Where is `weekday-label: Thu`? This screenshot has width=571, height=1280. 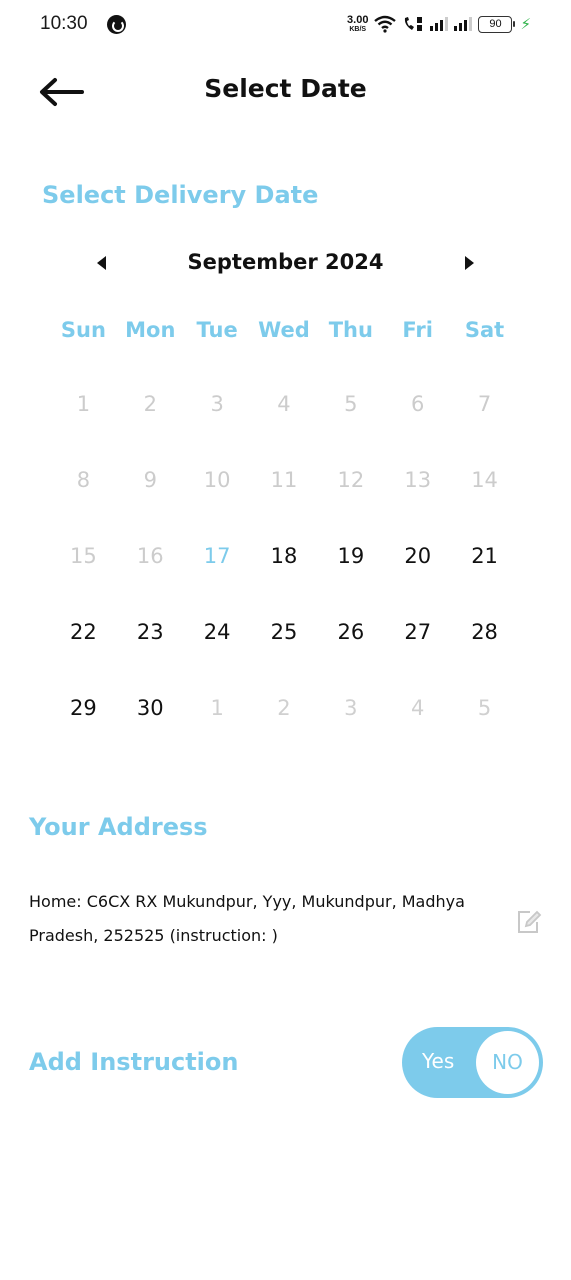
weekday-label: Thu is located at coordinates (350, 330).